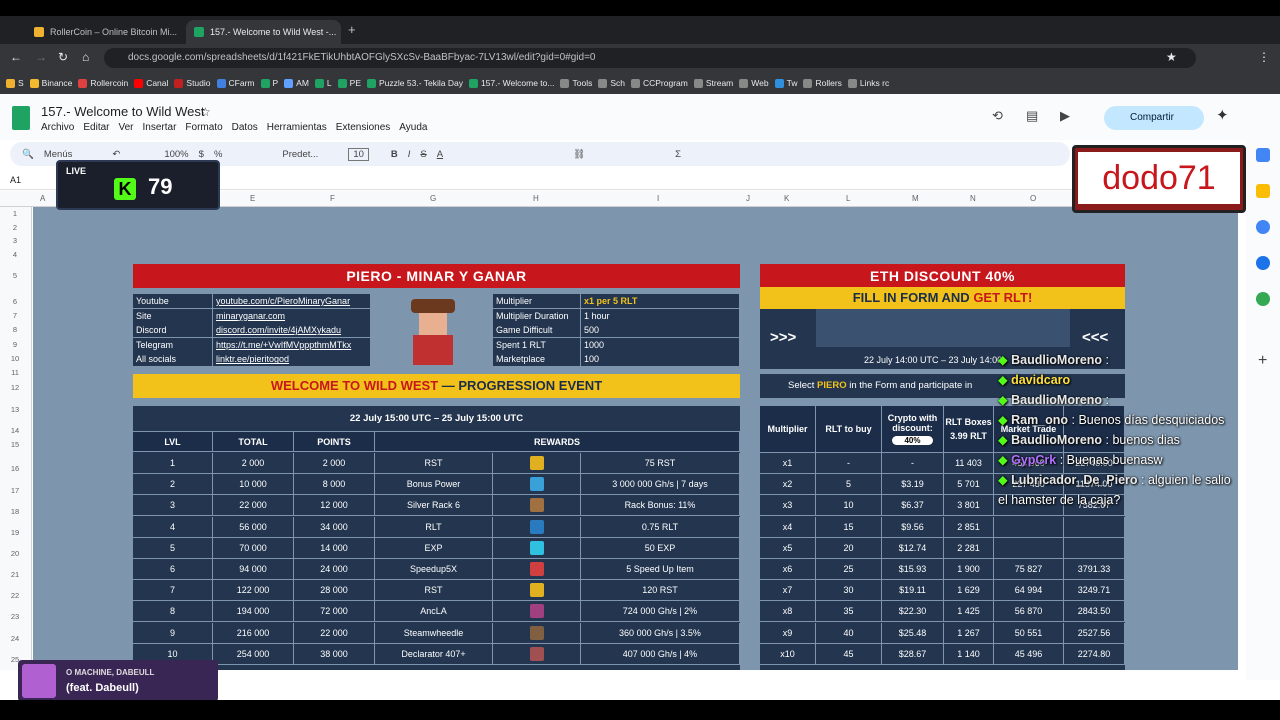 The height and width of the screenshot is (720, 1280). Describe the element at coordinates (96, 127) in the screenshot. I see `menu-item: Editar` at that location.